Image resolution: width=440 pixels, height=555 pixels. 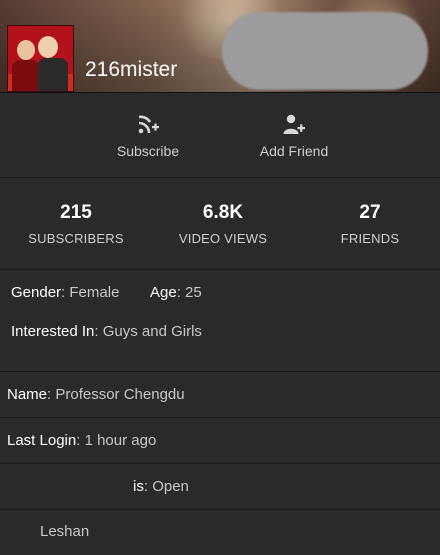 I want to click on stat-caption: FRIENDS, so click(x=370, y=238).